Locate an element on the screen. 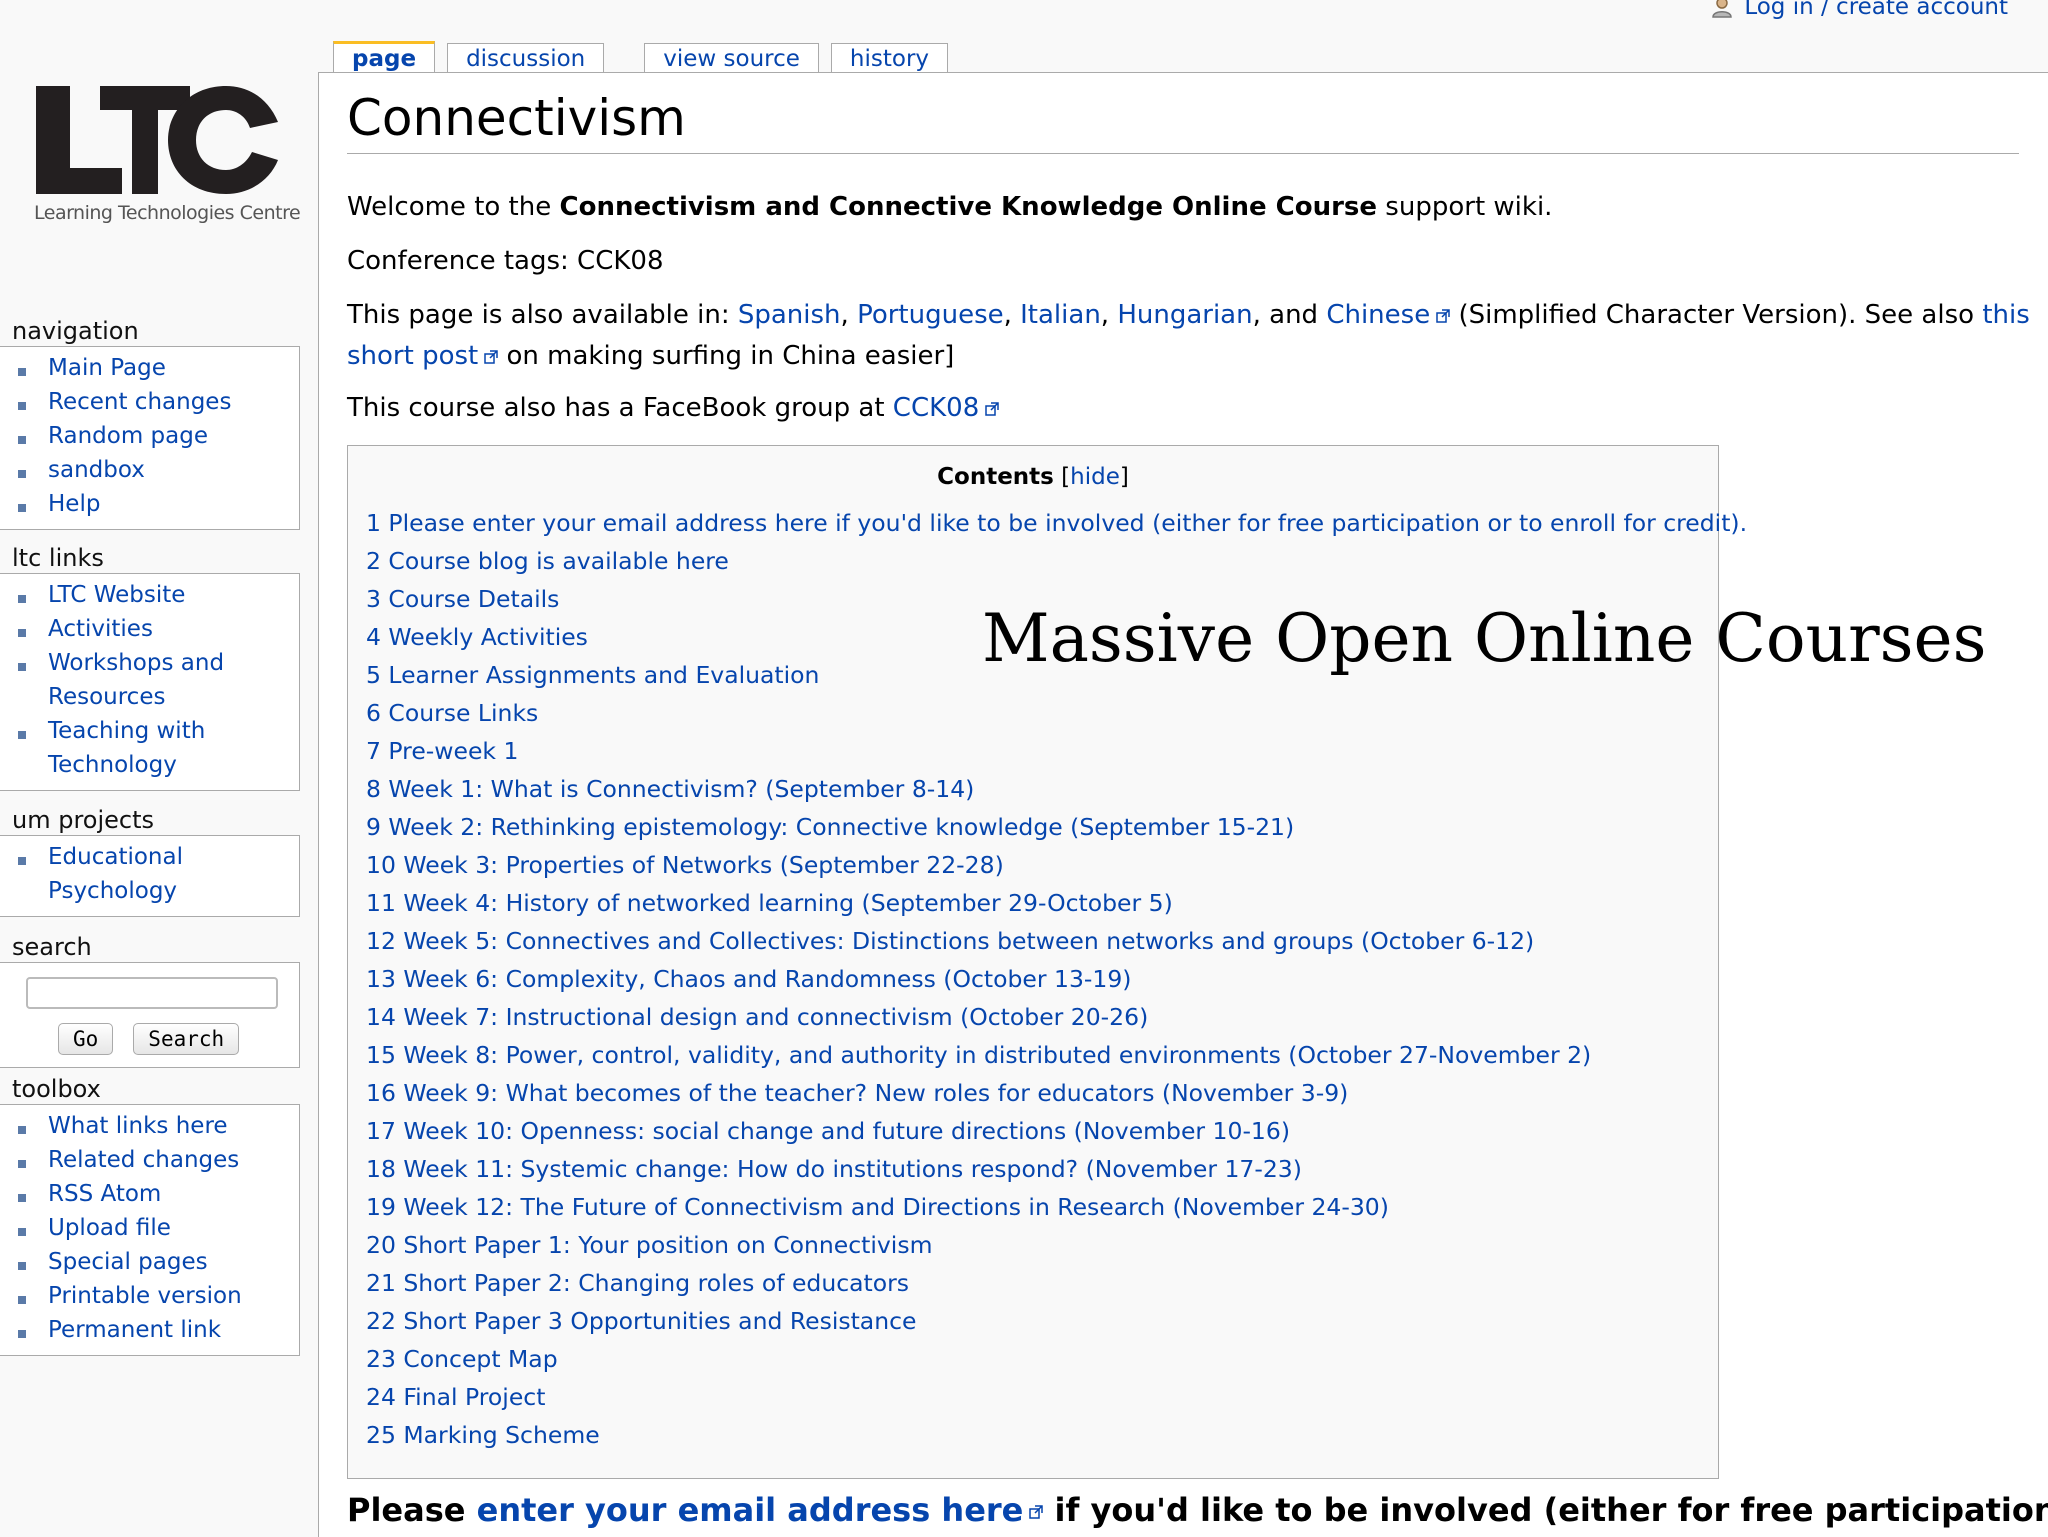 The height and width of the screenshot is (1537, 2048). toc-item: 23 Concept Map is located at coordinates (1042, 1359).